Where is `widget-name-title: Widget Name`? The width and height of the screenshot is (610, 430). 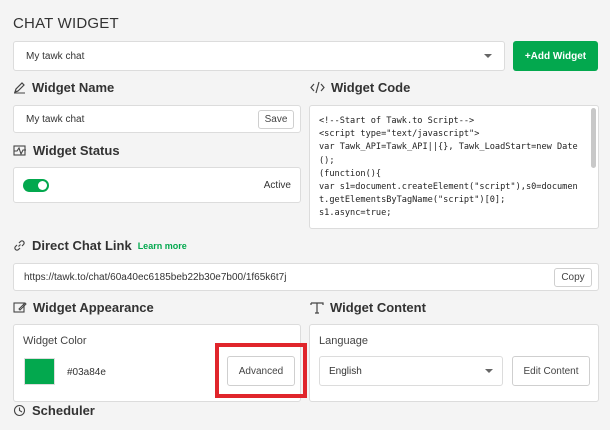
widget-name-title: Widget Name is located at coordinates (73, 87).